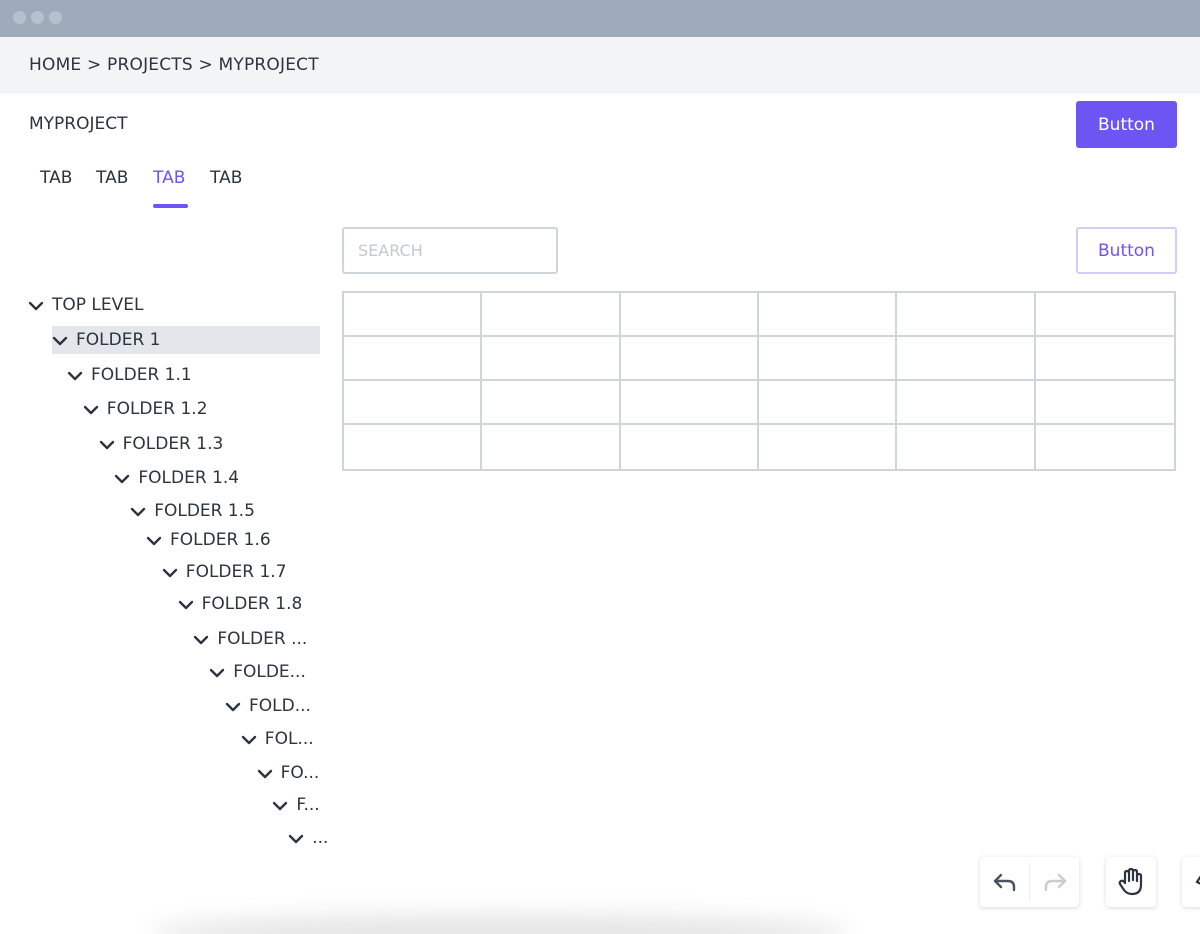  I want to click on tree-item-label: FOLDER 1.1, so click(141, 375).